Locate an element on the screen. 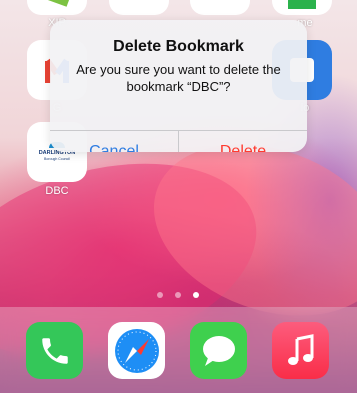 The image size is (357, 393). cancel-button: Cancel is located at coordinates (114, 141).